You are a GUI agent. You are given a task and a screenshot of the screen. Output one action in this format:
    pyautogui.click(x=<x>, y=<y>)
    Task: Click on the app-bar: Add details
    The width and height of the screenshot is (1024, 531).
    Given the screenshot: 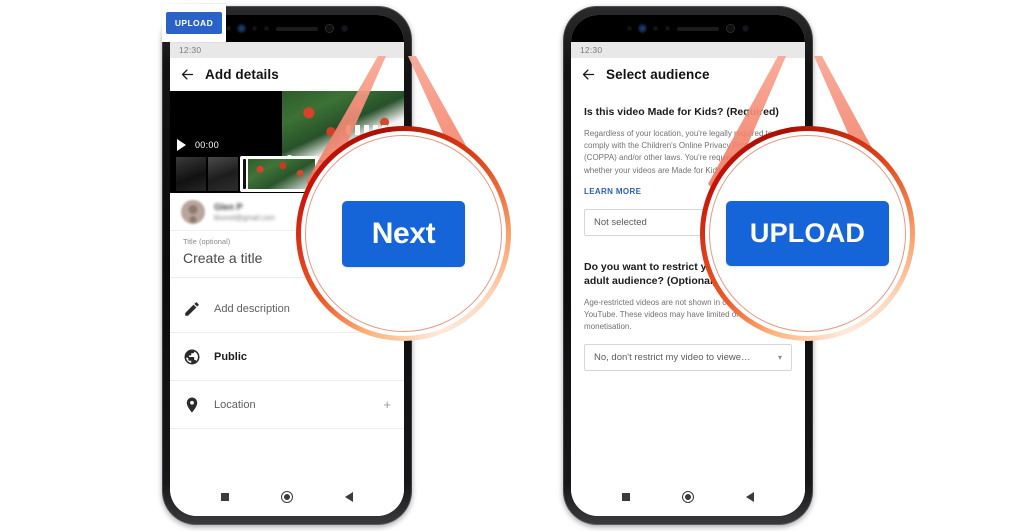 What is the action you would take?
    pyautogui.click(x=287, y=74)
    